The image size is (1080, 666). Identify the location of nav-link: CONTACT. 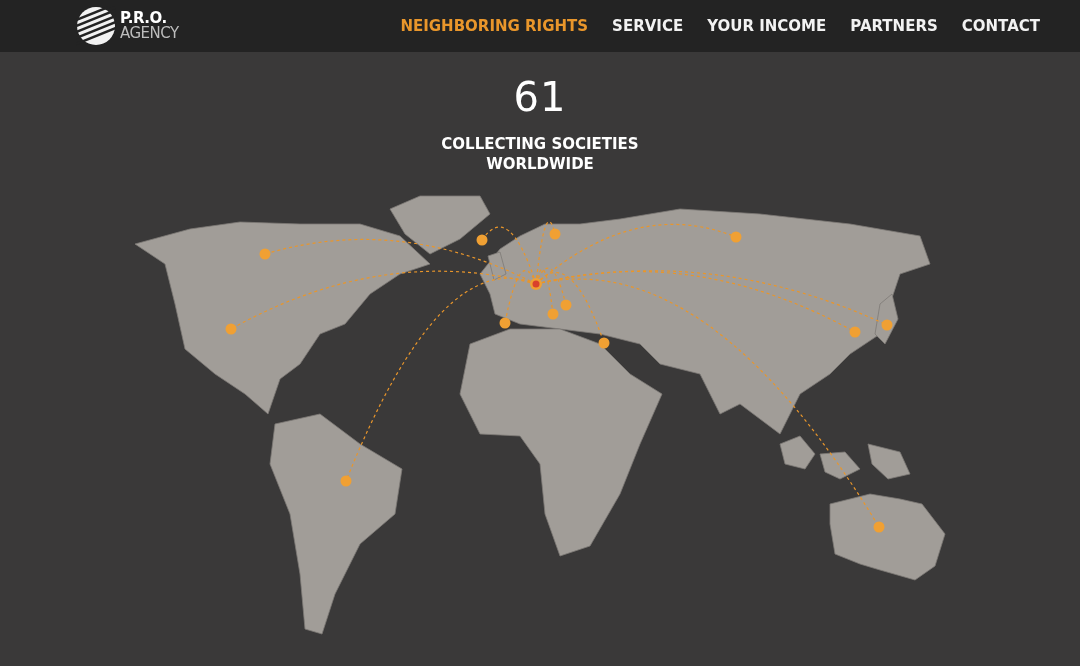
(1000, 26).